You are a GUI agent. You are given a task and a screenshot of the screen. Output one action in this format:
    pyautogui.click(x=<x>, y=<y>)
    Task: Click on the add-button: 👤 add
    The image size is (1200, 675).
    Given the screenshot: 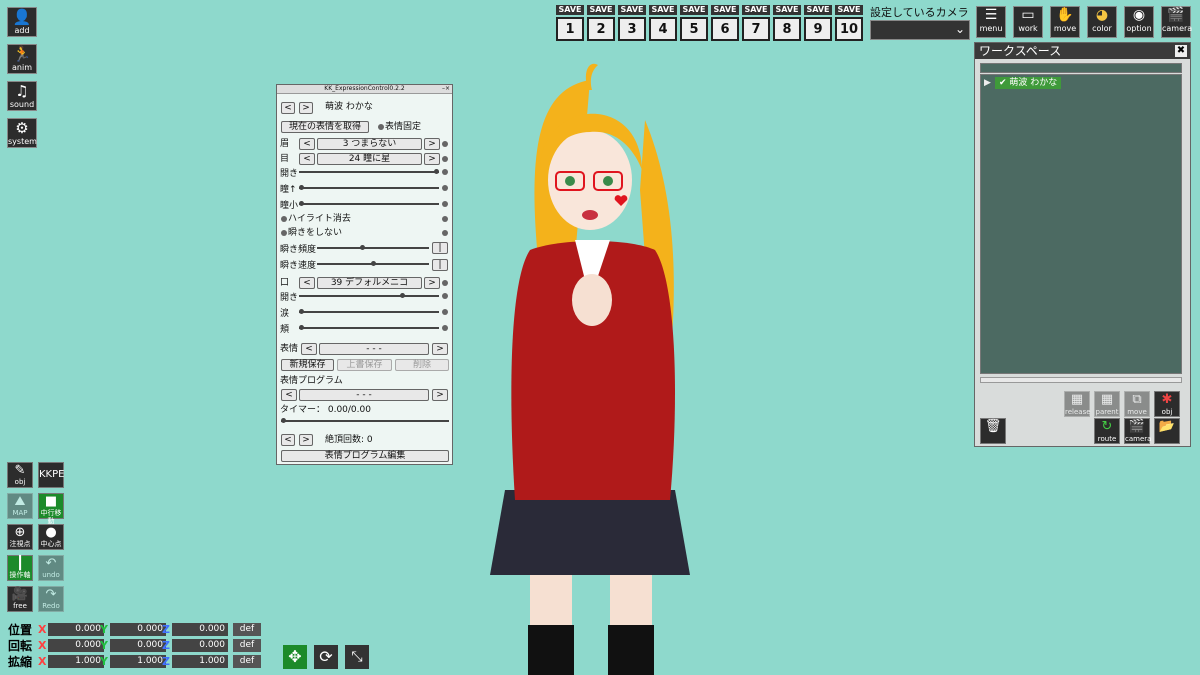 What is the action you would take?
    pyautogui.click(x=22, y=22)
    